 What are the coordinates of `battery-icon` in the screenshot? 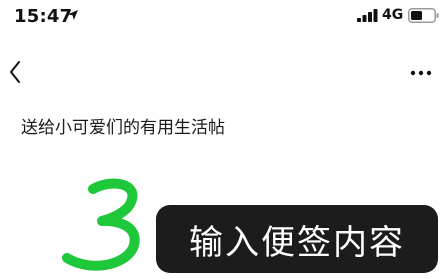 It's located at (423, 15).